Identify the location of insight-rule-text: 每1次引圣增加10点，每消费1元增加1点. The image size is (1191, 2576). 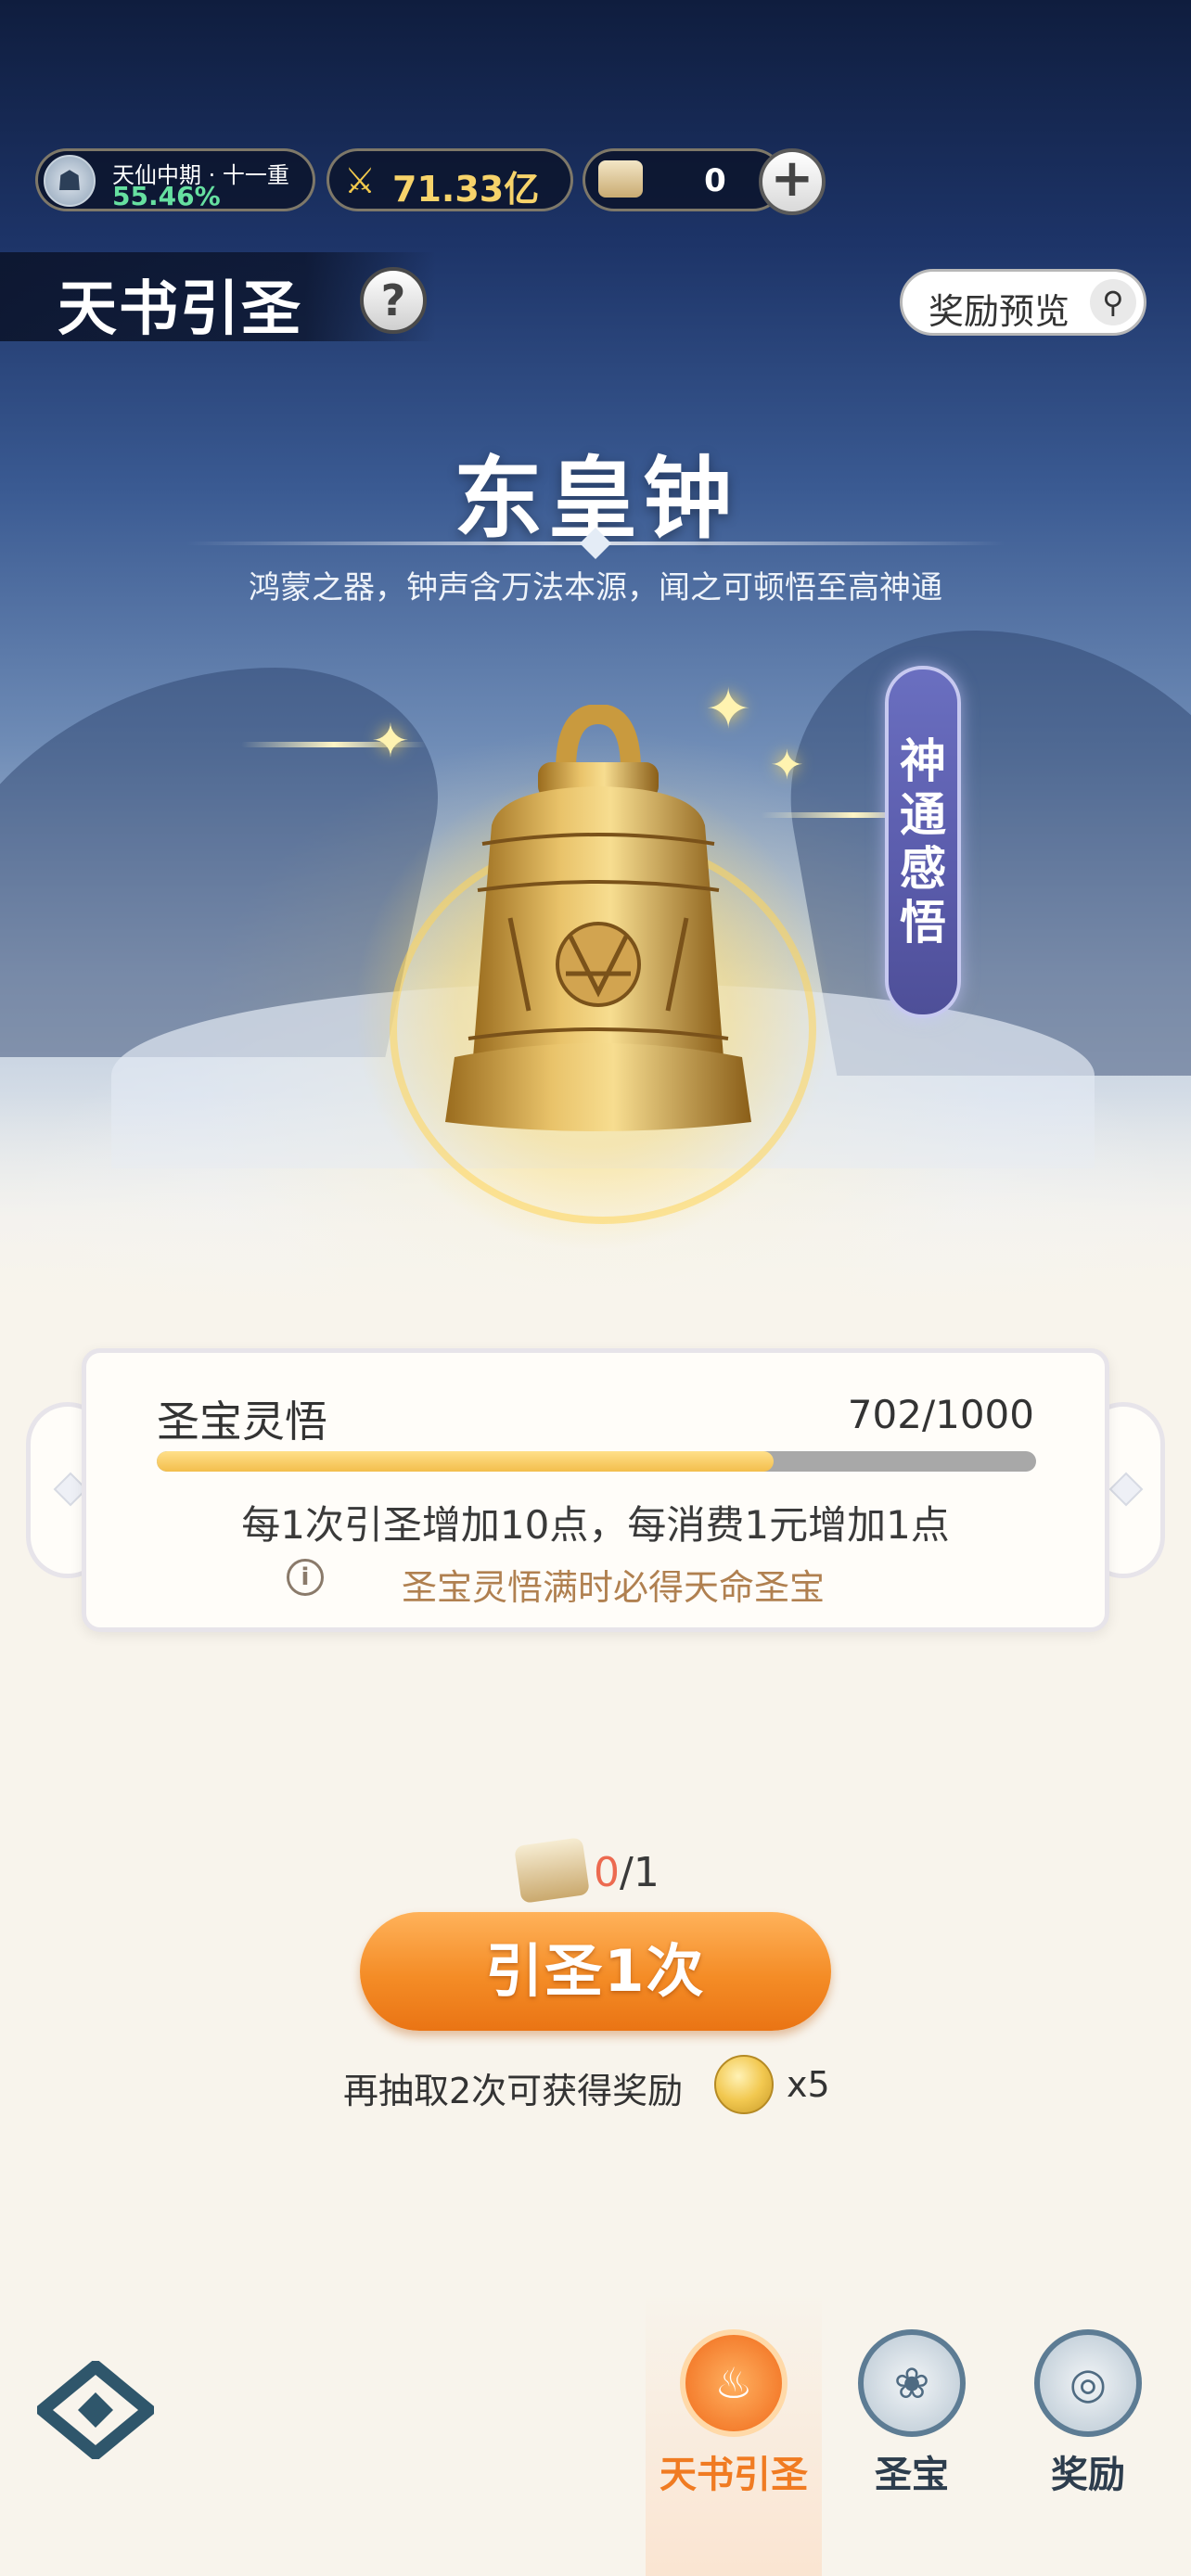
(595, 1525).